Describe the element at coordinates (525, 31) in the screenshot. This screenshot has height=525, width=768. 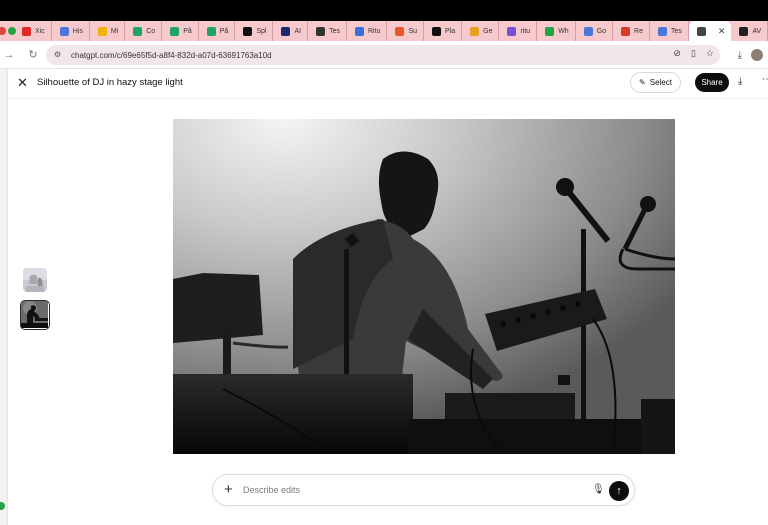
I see `browser-tab-label: ritu` at that location.